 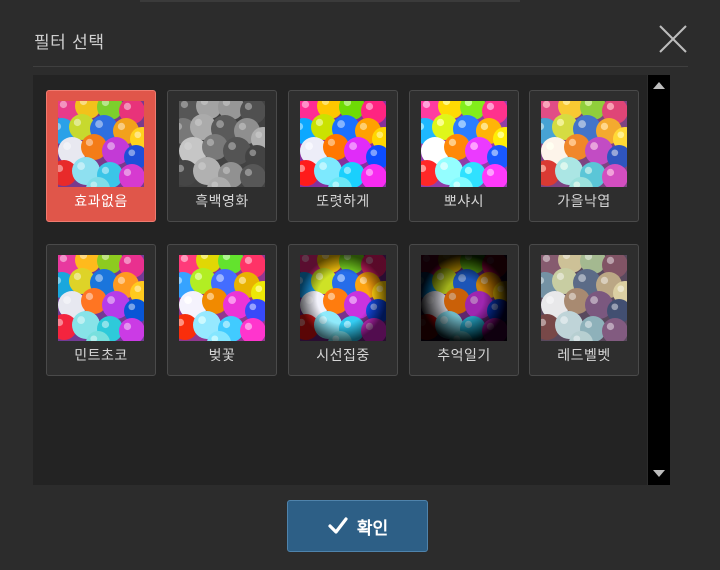 I want to click on filter-label: 벚꽃, so click(x=222, y=356).